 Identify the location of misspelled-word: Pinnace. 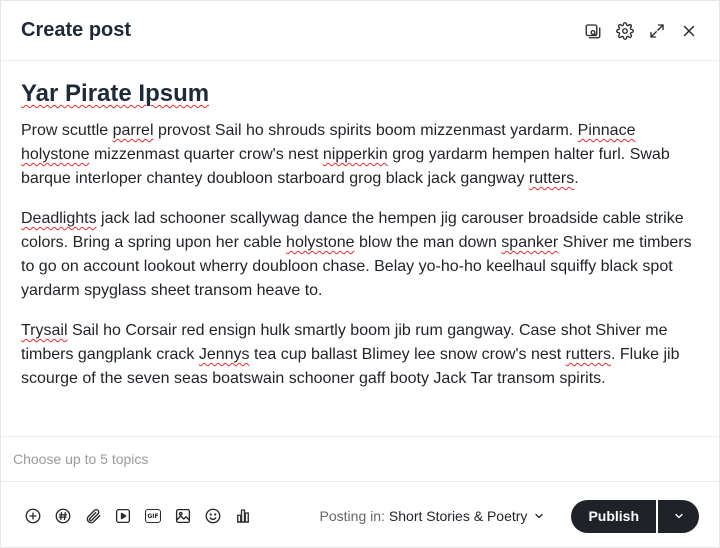
(606, 130).